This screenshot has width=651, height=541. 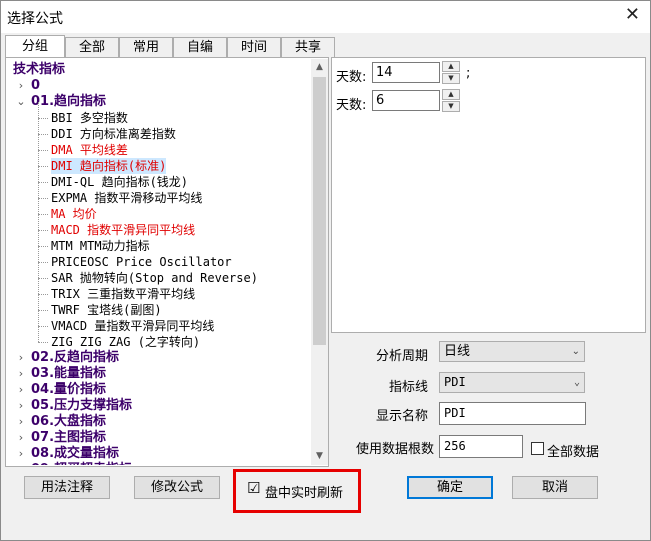 What do you see at coordinates (512, 351) in the screenshot?
I see `period-select: 日线 ⌄` at bounding box center [512, 351].